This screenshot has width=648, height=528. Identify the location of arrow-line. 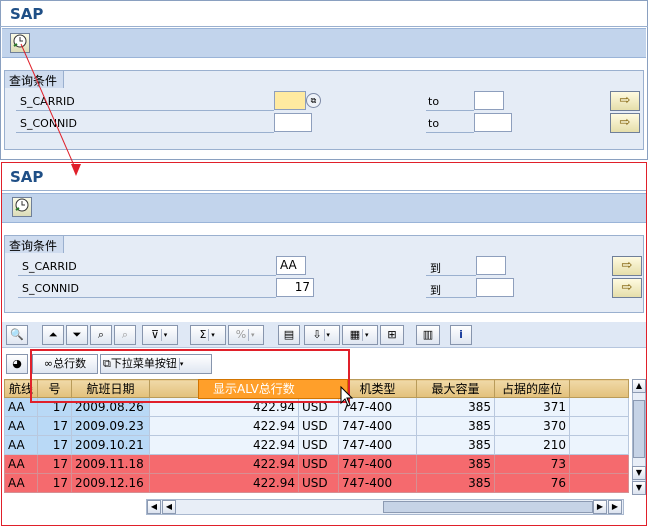
(48, 107).